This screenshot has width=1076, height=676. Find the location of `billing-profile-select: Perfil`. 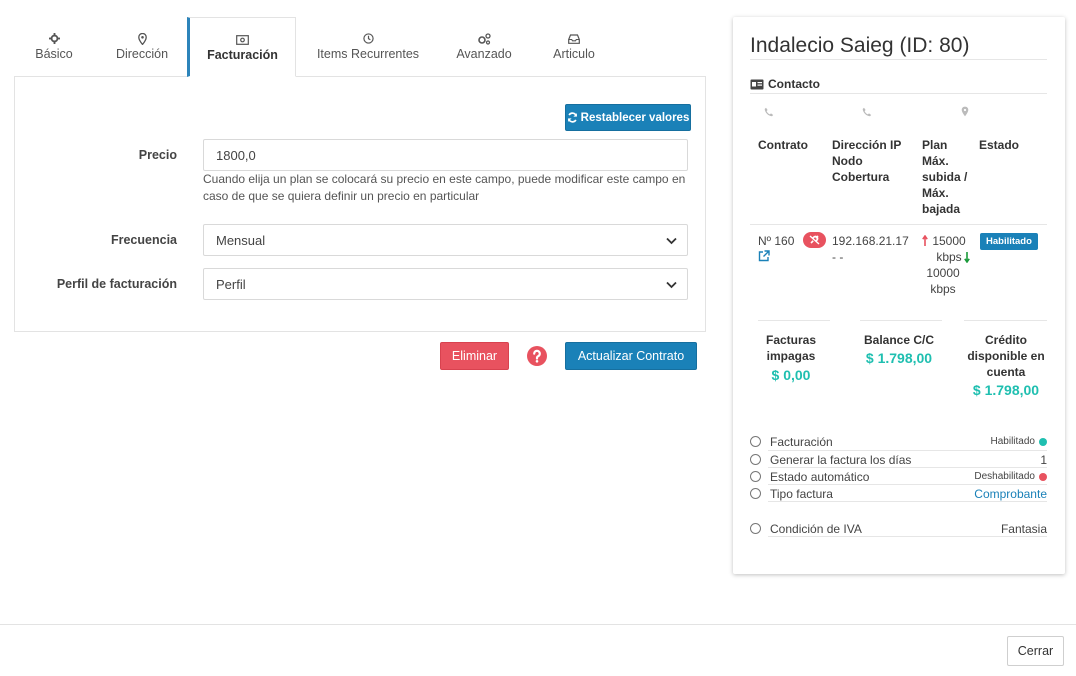

billing-profile-select: Perfil is located at coordinates (445, 284).